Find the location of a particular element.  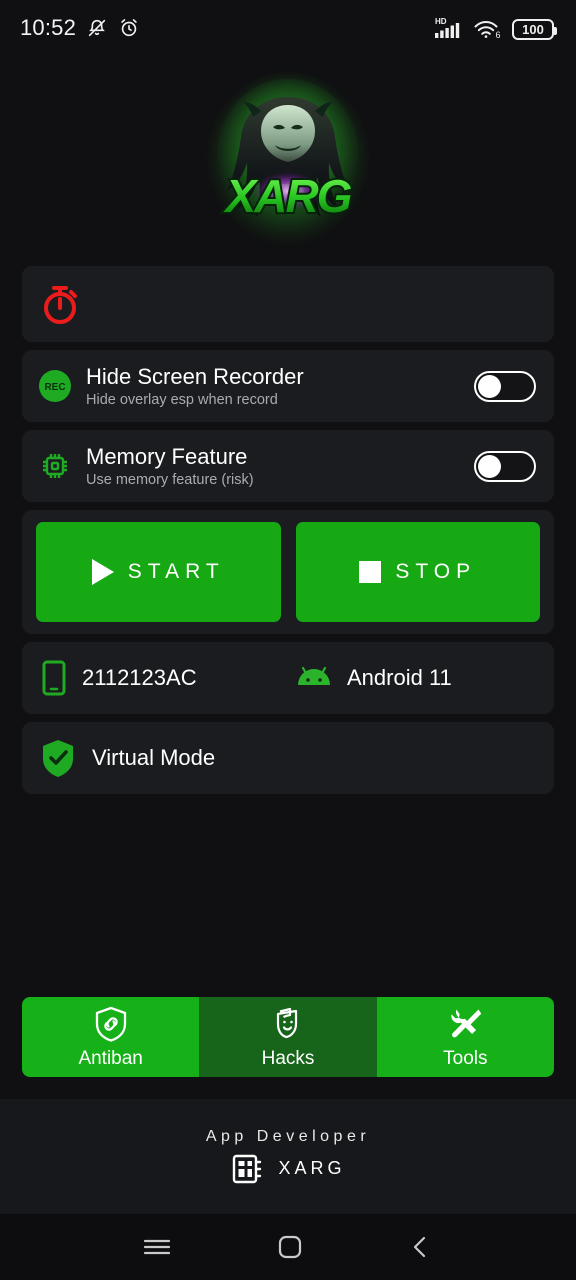

smartphone-icon is located at coordinates (54, 678).